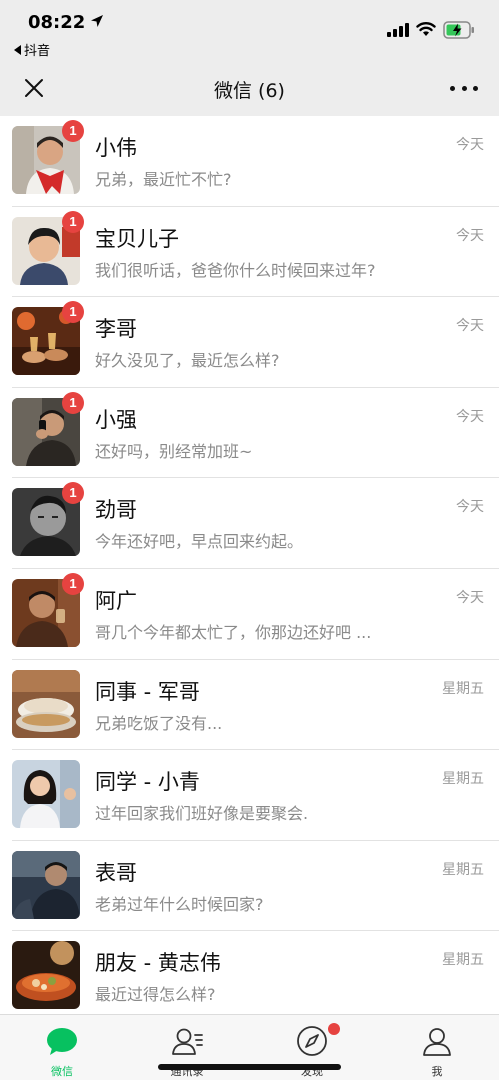 The width and height of the screenshot is (499, 1080). What do you see at coordinates (155, 995) in the screenshot?
I see `chat-last-message: 最近过得怎么样?` at bounding box center [155, 995].